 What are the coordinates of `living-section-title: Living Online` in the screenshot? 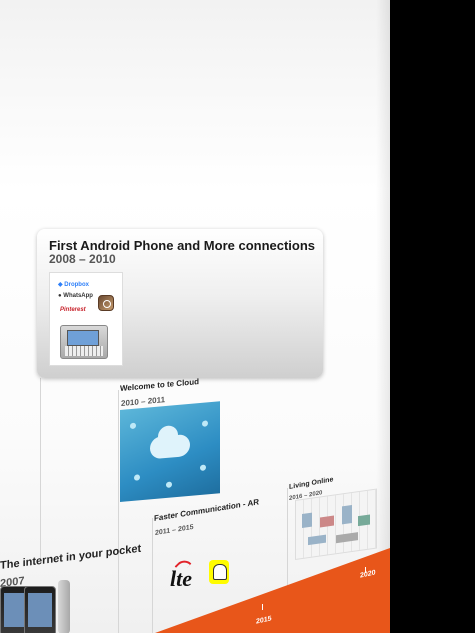 It's located at (311, 483).